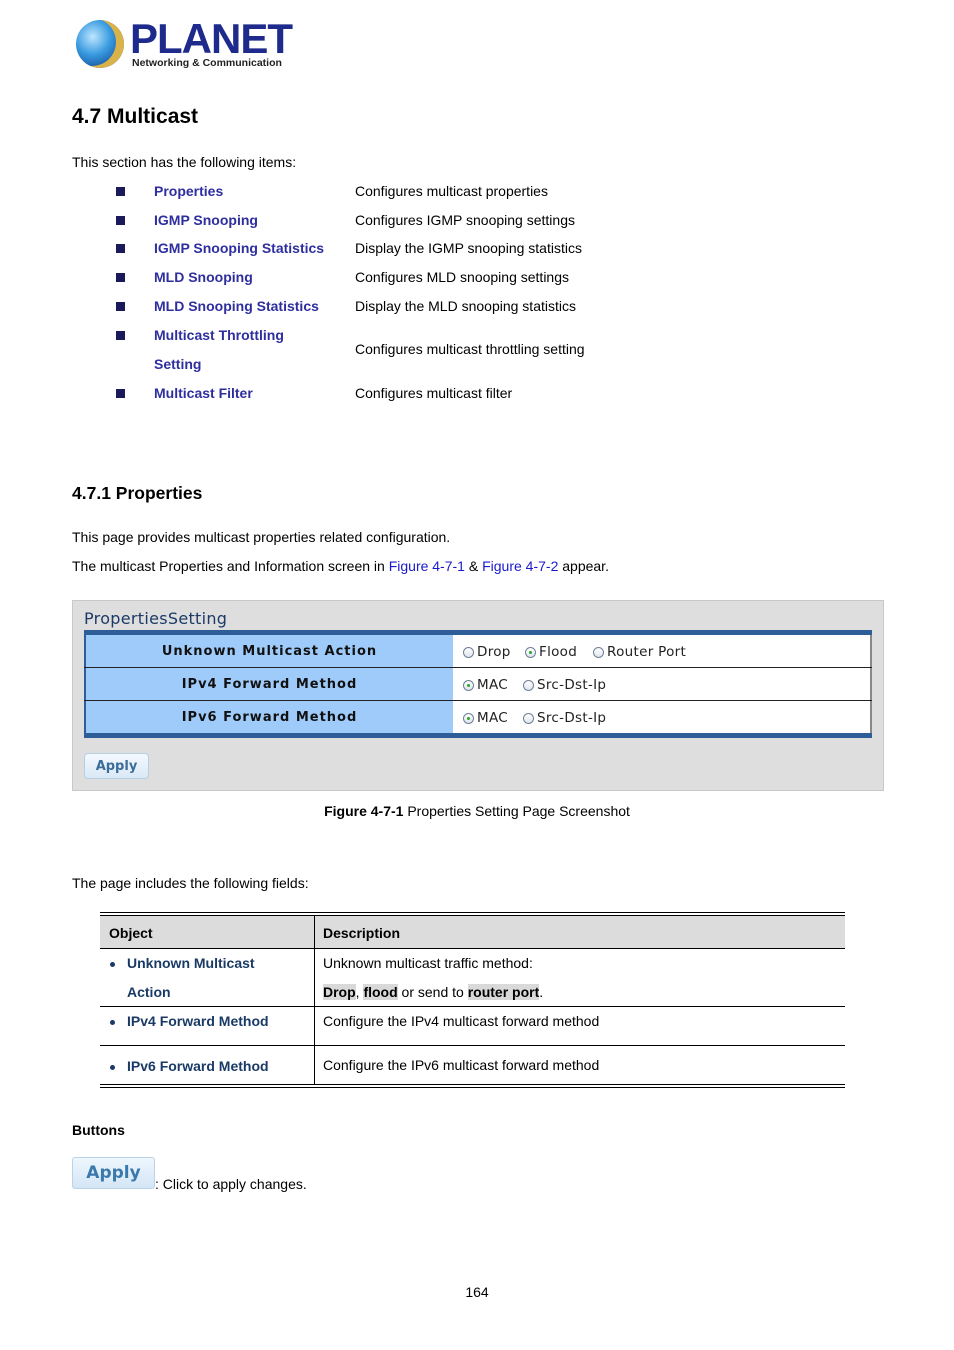 The width and height of the screenshot is (954, 1350). What do you see at coordinates (269, 651) in the screenshot?
I see `row-label: Unknown Multicast Action` at bounding box center [269, 651].